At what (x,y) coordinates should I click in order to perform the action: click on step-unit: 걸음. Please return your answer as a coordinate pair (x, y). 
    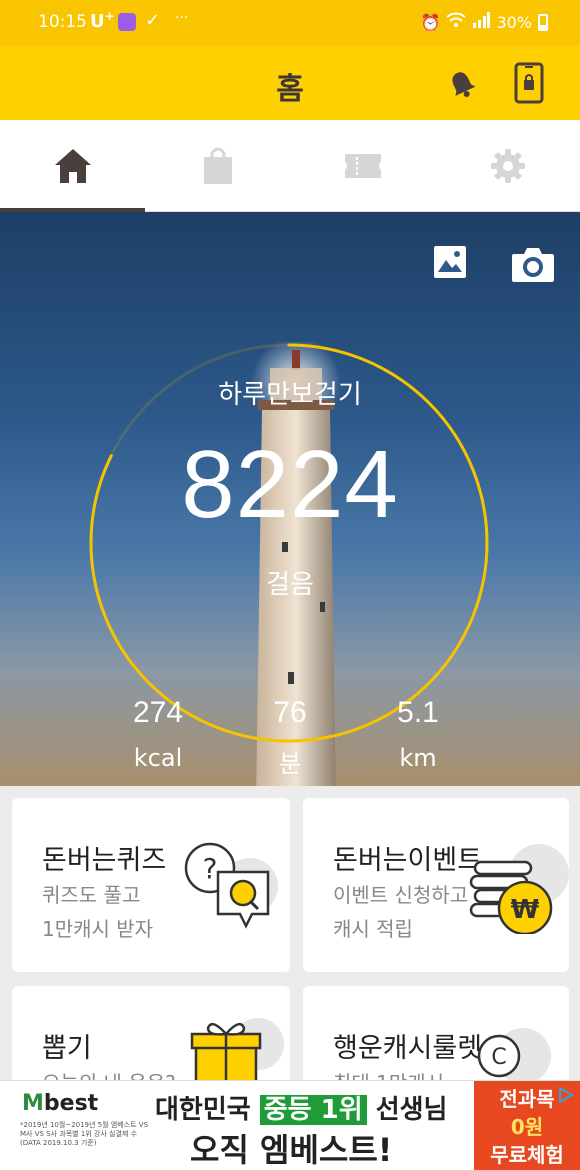
    Looking at the image, I should click on (290, 585).